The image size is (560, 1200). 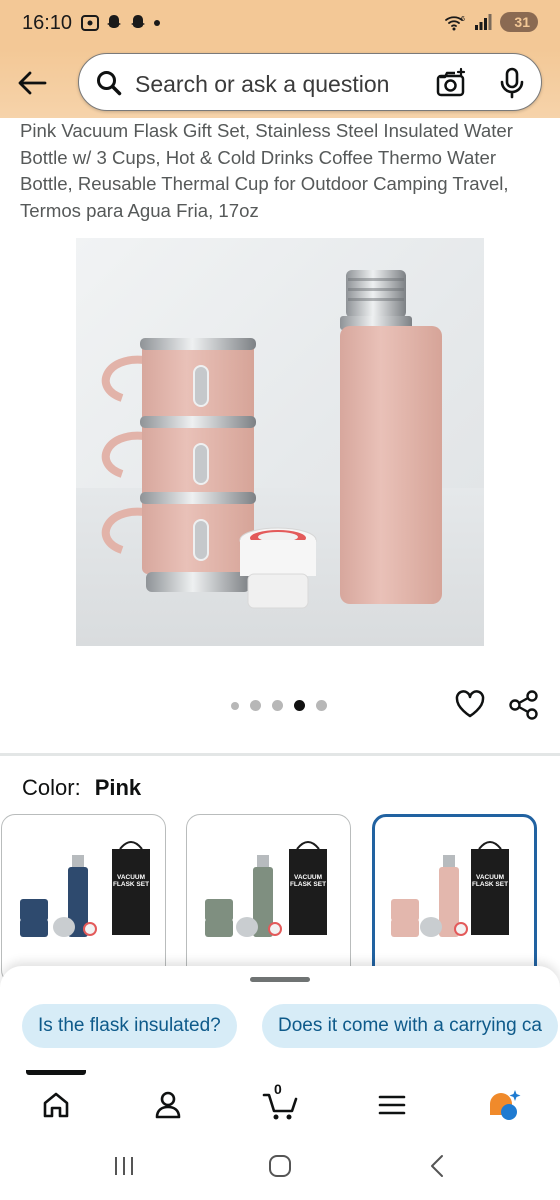 What do you see at coordinates (56, 1072) in the screenshot?
I see `active-tab-indicator` at bounding box center [56, 1072].